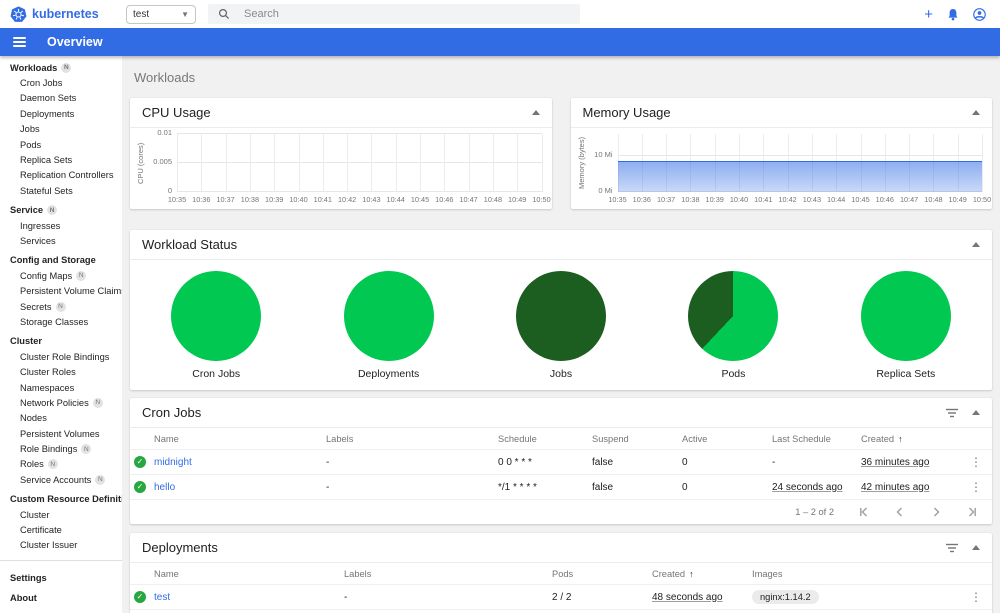 The height and width of the screenshot is (613, 1000). I want to click on sidebar-item-cron-jobs: Cron Jobs, so click(61, 82).